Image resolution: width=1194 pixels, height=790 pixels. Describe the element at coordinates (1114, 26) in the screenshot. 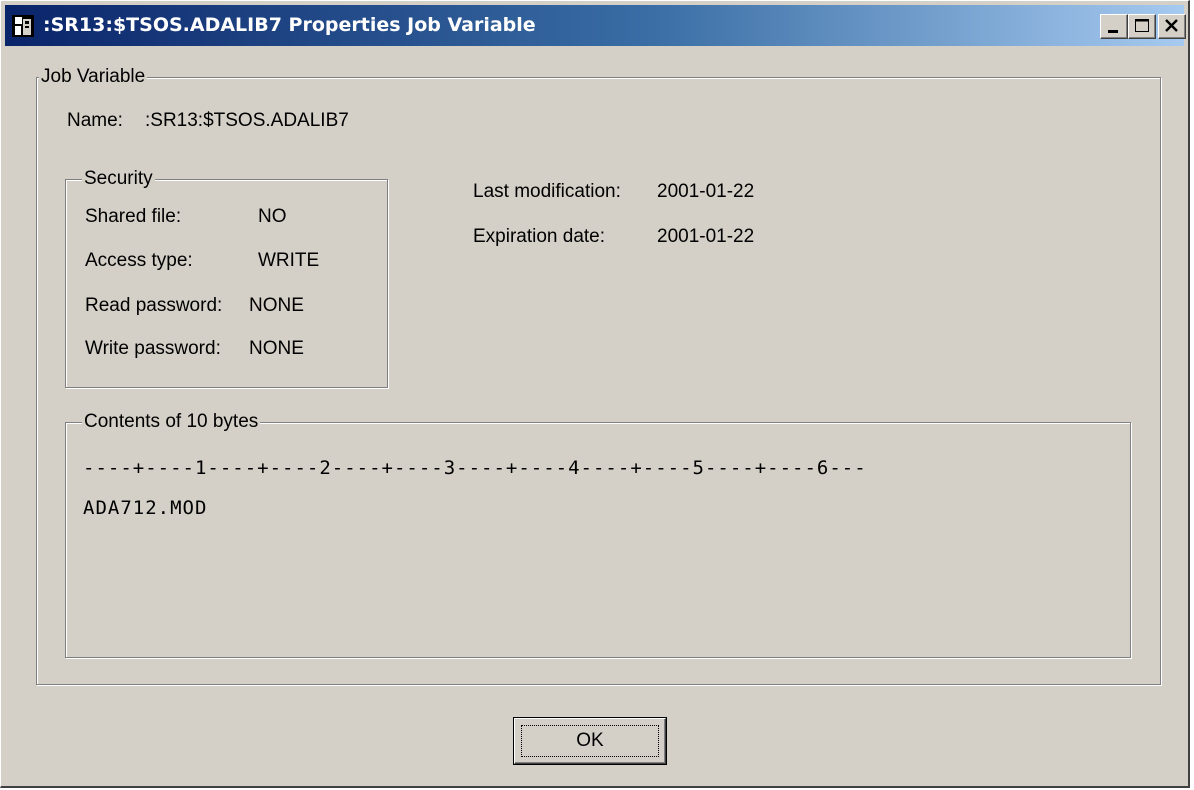

I see `minimize-button` at that location.